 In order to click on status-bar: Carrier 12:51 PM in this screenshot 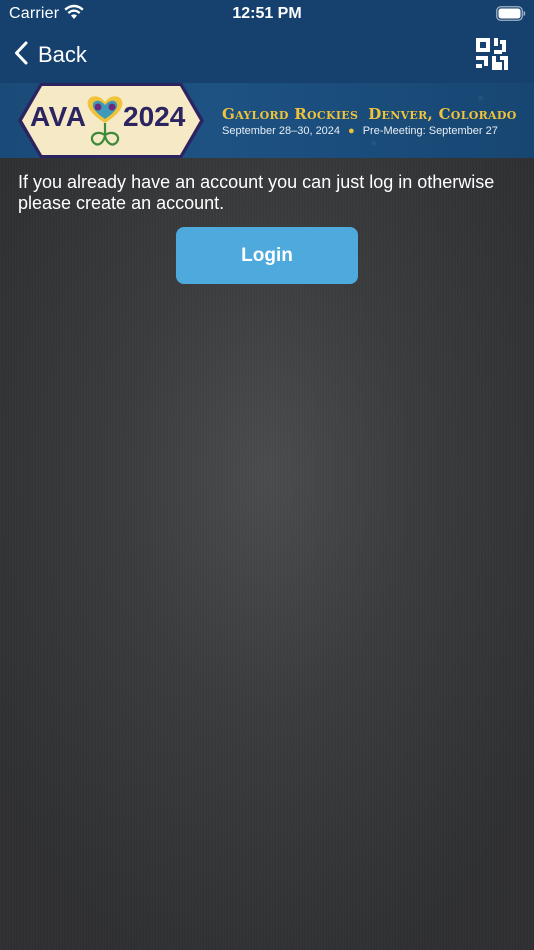, I will do `click(267, 14)`.